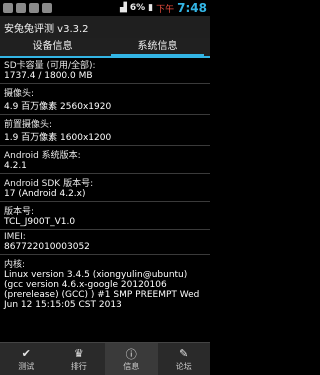 Image resolution: width=320 pixels, height=375 pixels. Describe the element at coordinates (105, 27) in the screenshot. I see `app-title-bar: 安兔兔评测 v3.3.2` at that location.